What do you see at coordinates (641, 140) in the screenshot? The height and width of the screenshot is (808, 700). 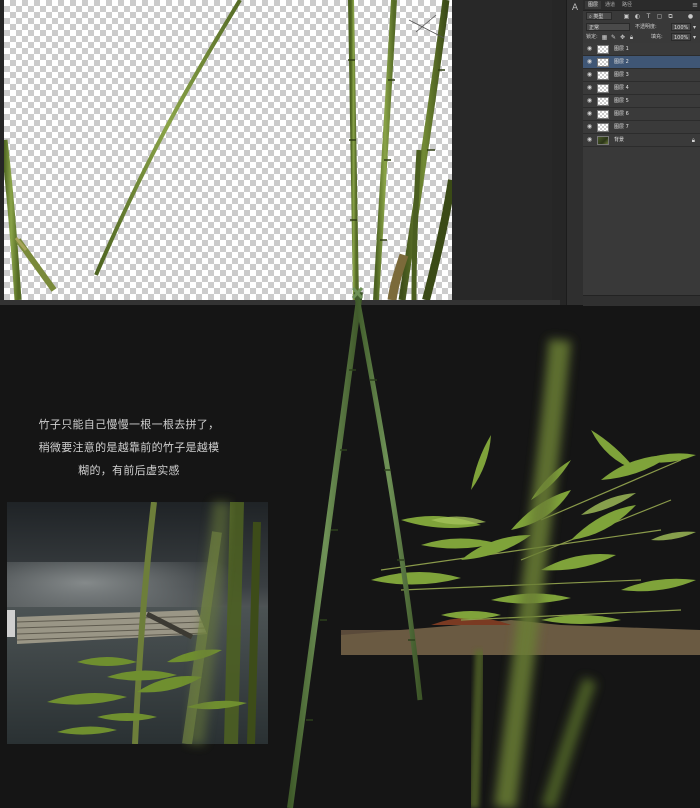 I see `layer-row: ◉ 背景 🔒︎` at bounding box center [641, 140].